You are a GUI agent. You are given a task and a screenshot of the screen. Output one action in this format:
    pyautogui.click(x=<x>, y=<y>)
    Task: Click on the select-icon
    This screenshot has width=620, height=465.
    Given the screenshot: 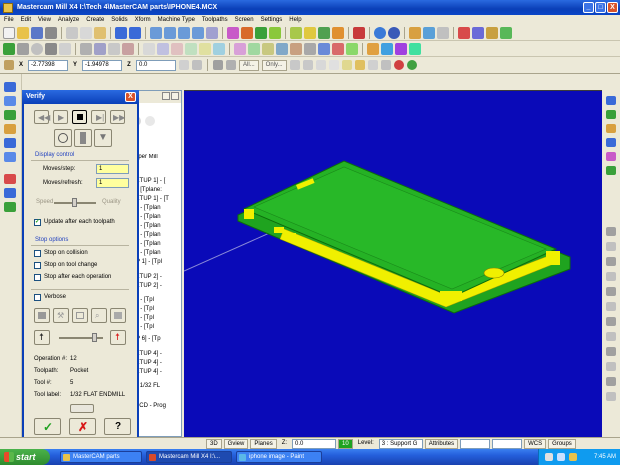 What is the action you would take?
    pyautogui.click(x=218, y=65)
    